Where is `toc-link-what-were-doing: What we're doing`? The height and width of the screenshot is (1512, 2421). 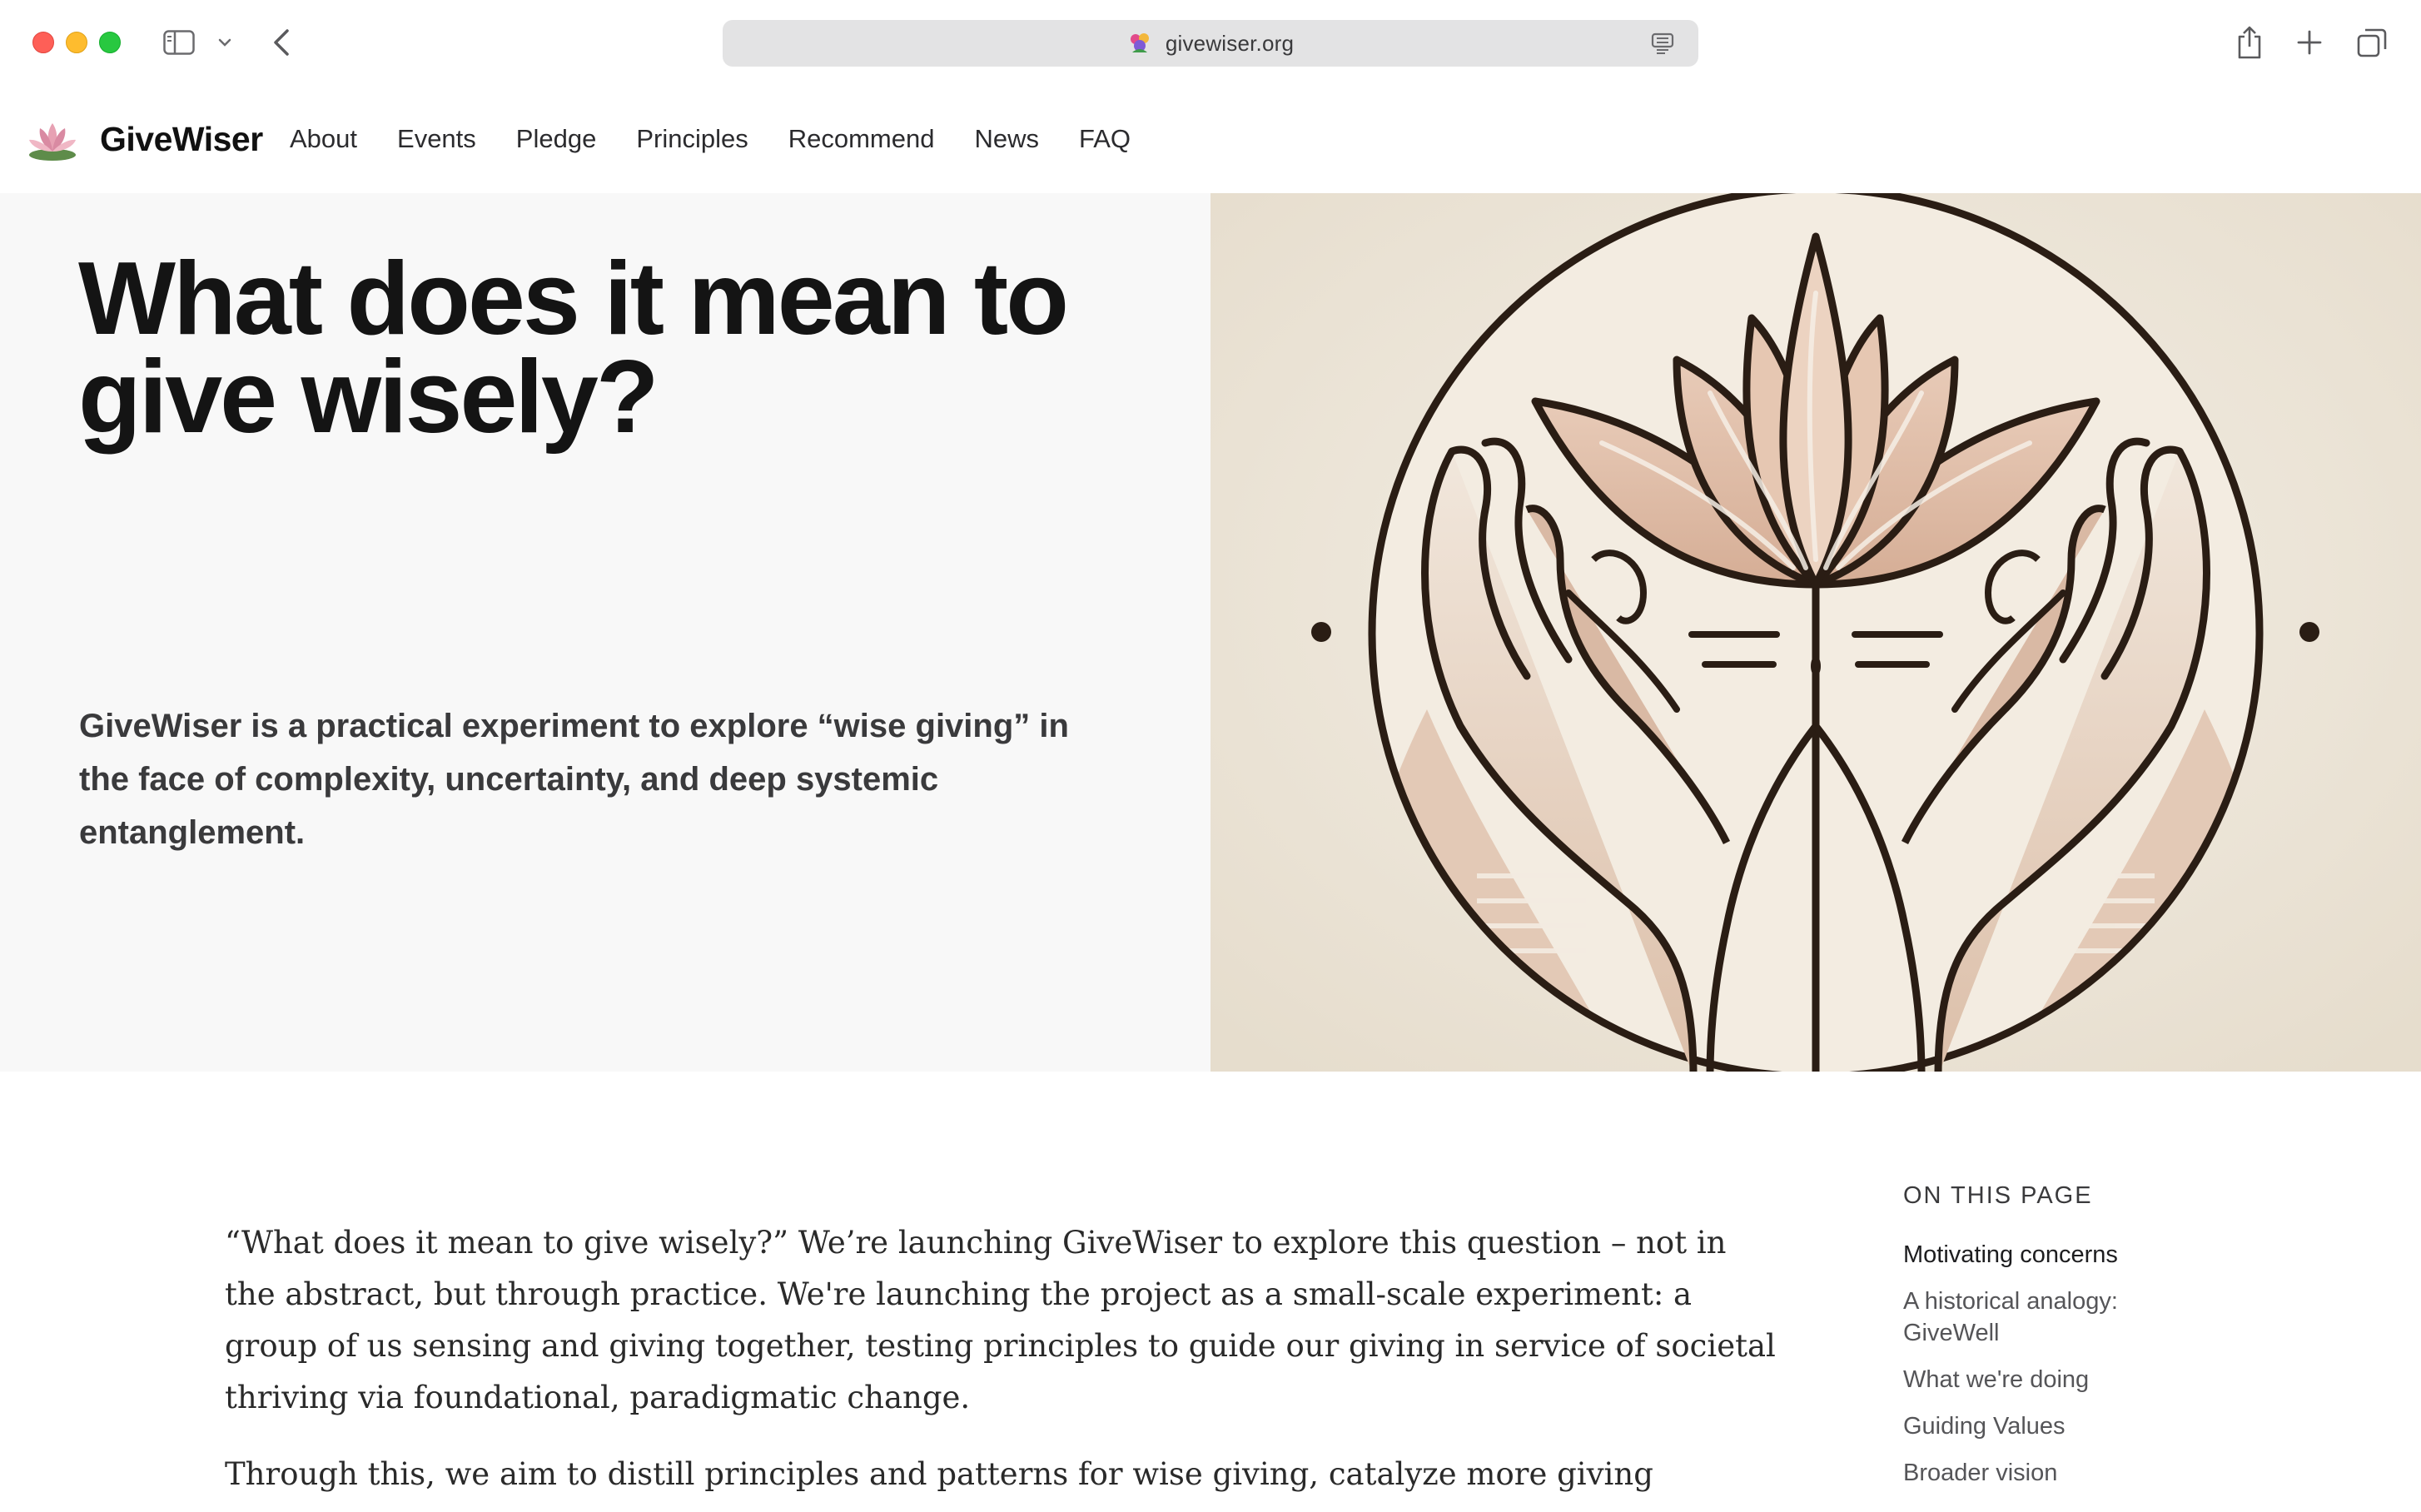 toc-link-what-were-doing: What we're doing is located at coordinates (2053, 1380).